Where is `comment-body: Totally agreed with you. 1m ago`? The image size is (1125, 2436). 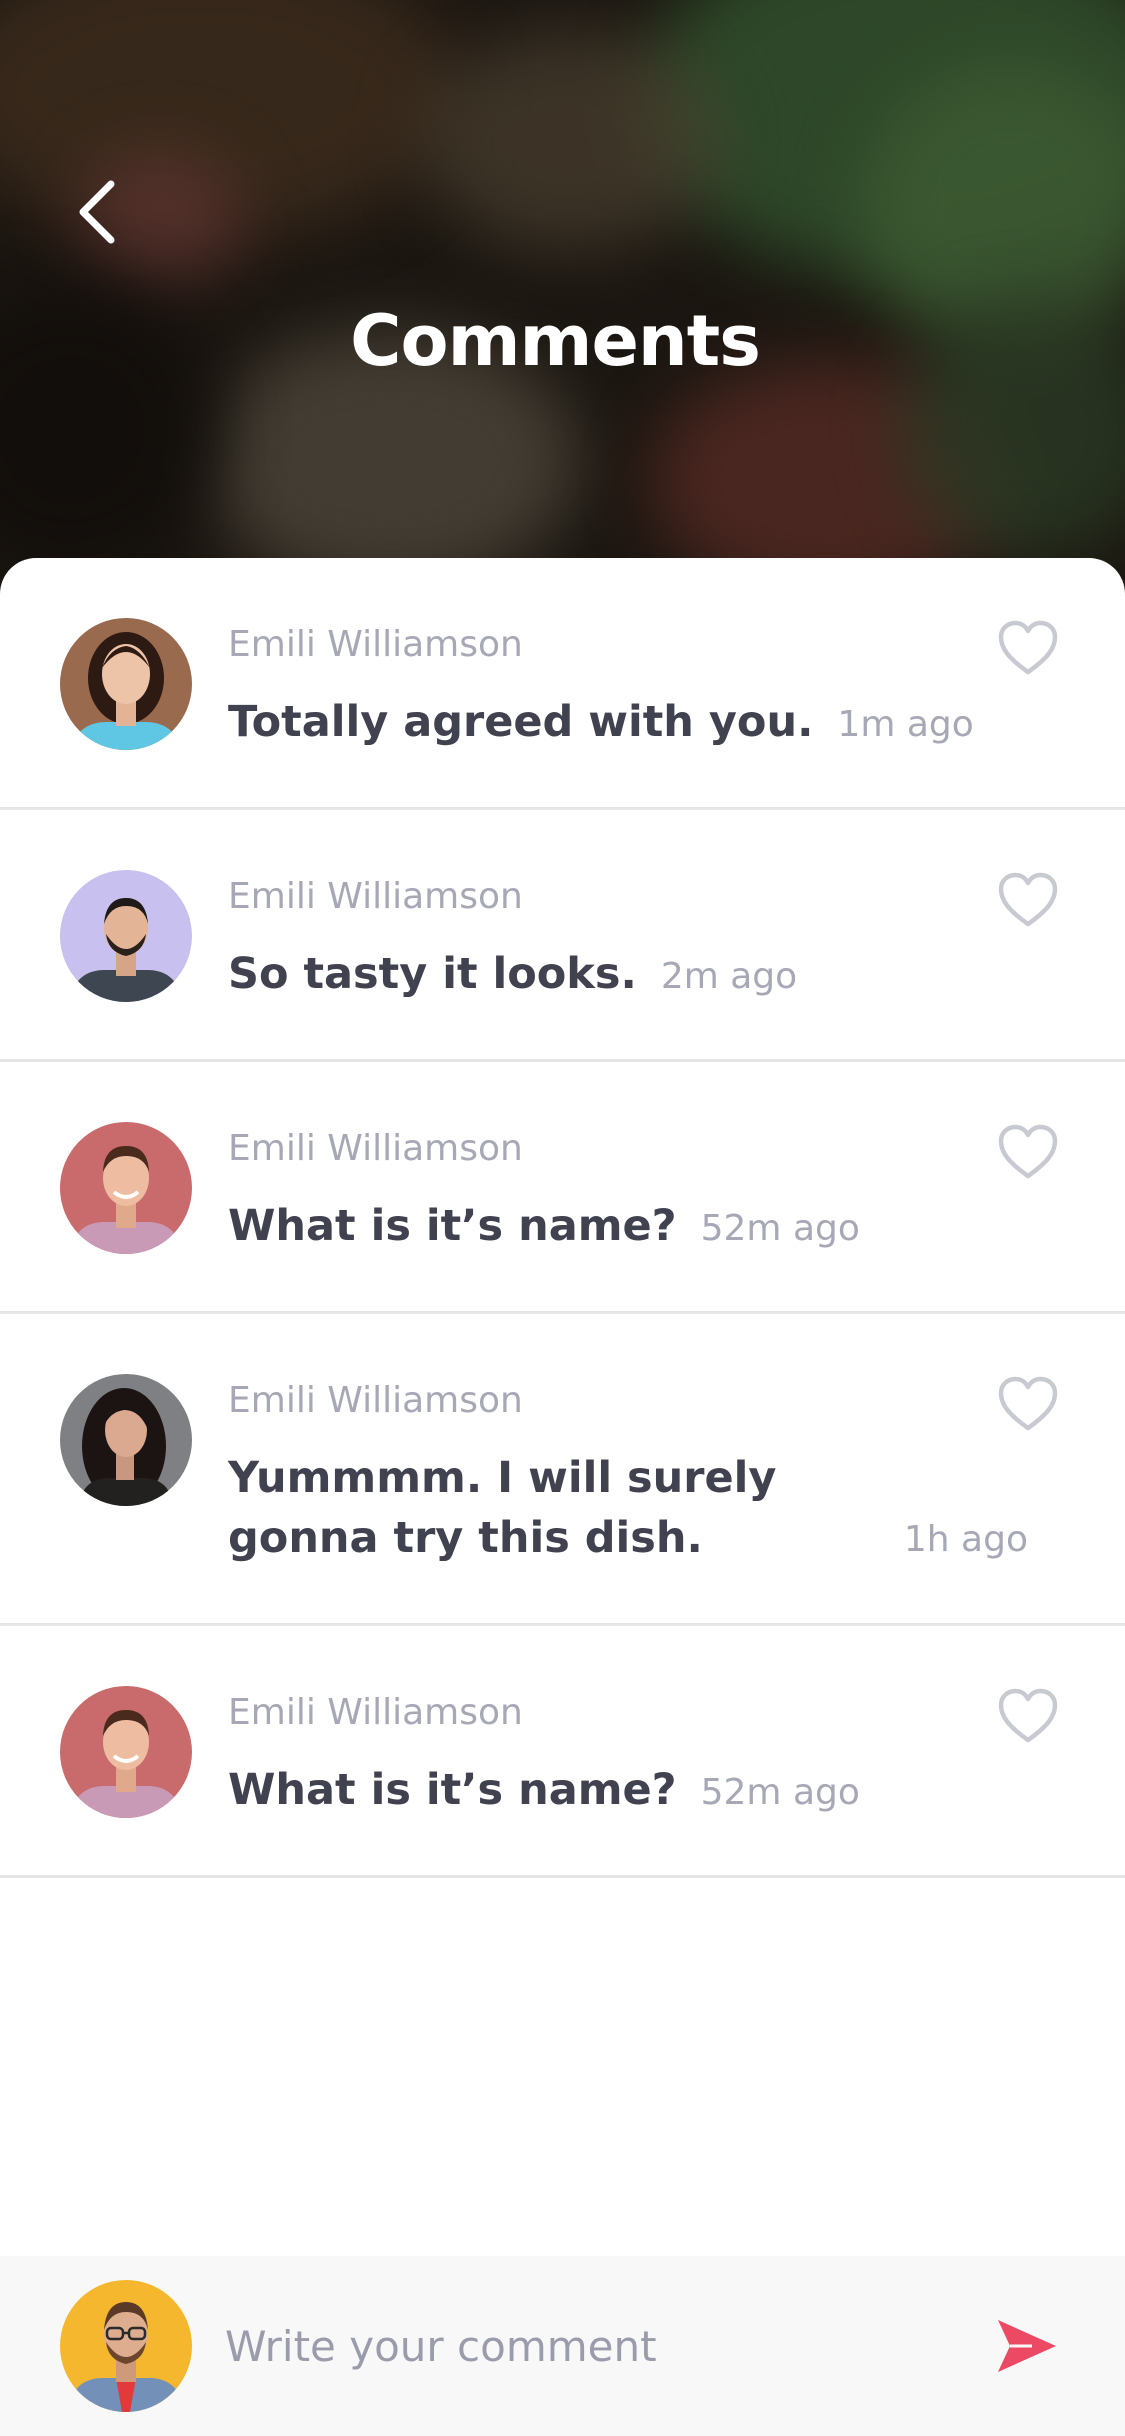
comment-body: Totally agreed with you. 1m ago is located at coordinates (638, 722).